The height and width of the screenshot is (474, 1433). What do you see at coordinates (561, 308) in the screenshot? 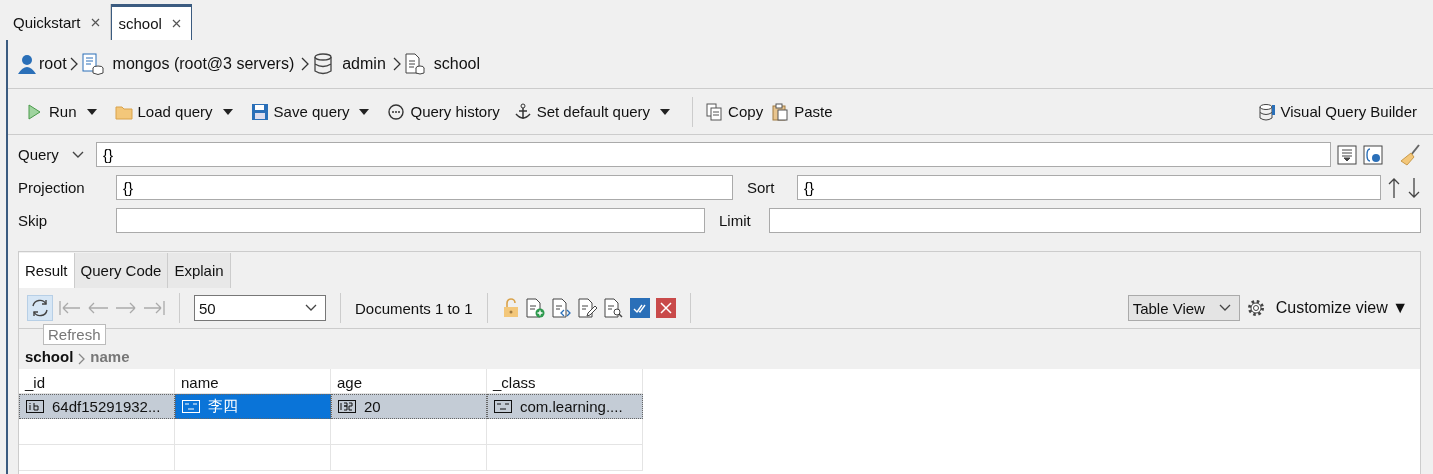
I see `code-document-icon` at bounding box center [561, 308].